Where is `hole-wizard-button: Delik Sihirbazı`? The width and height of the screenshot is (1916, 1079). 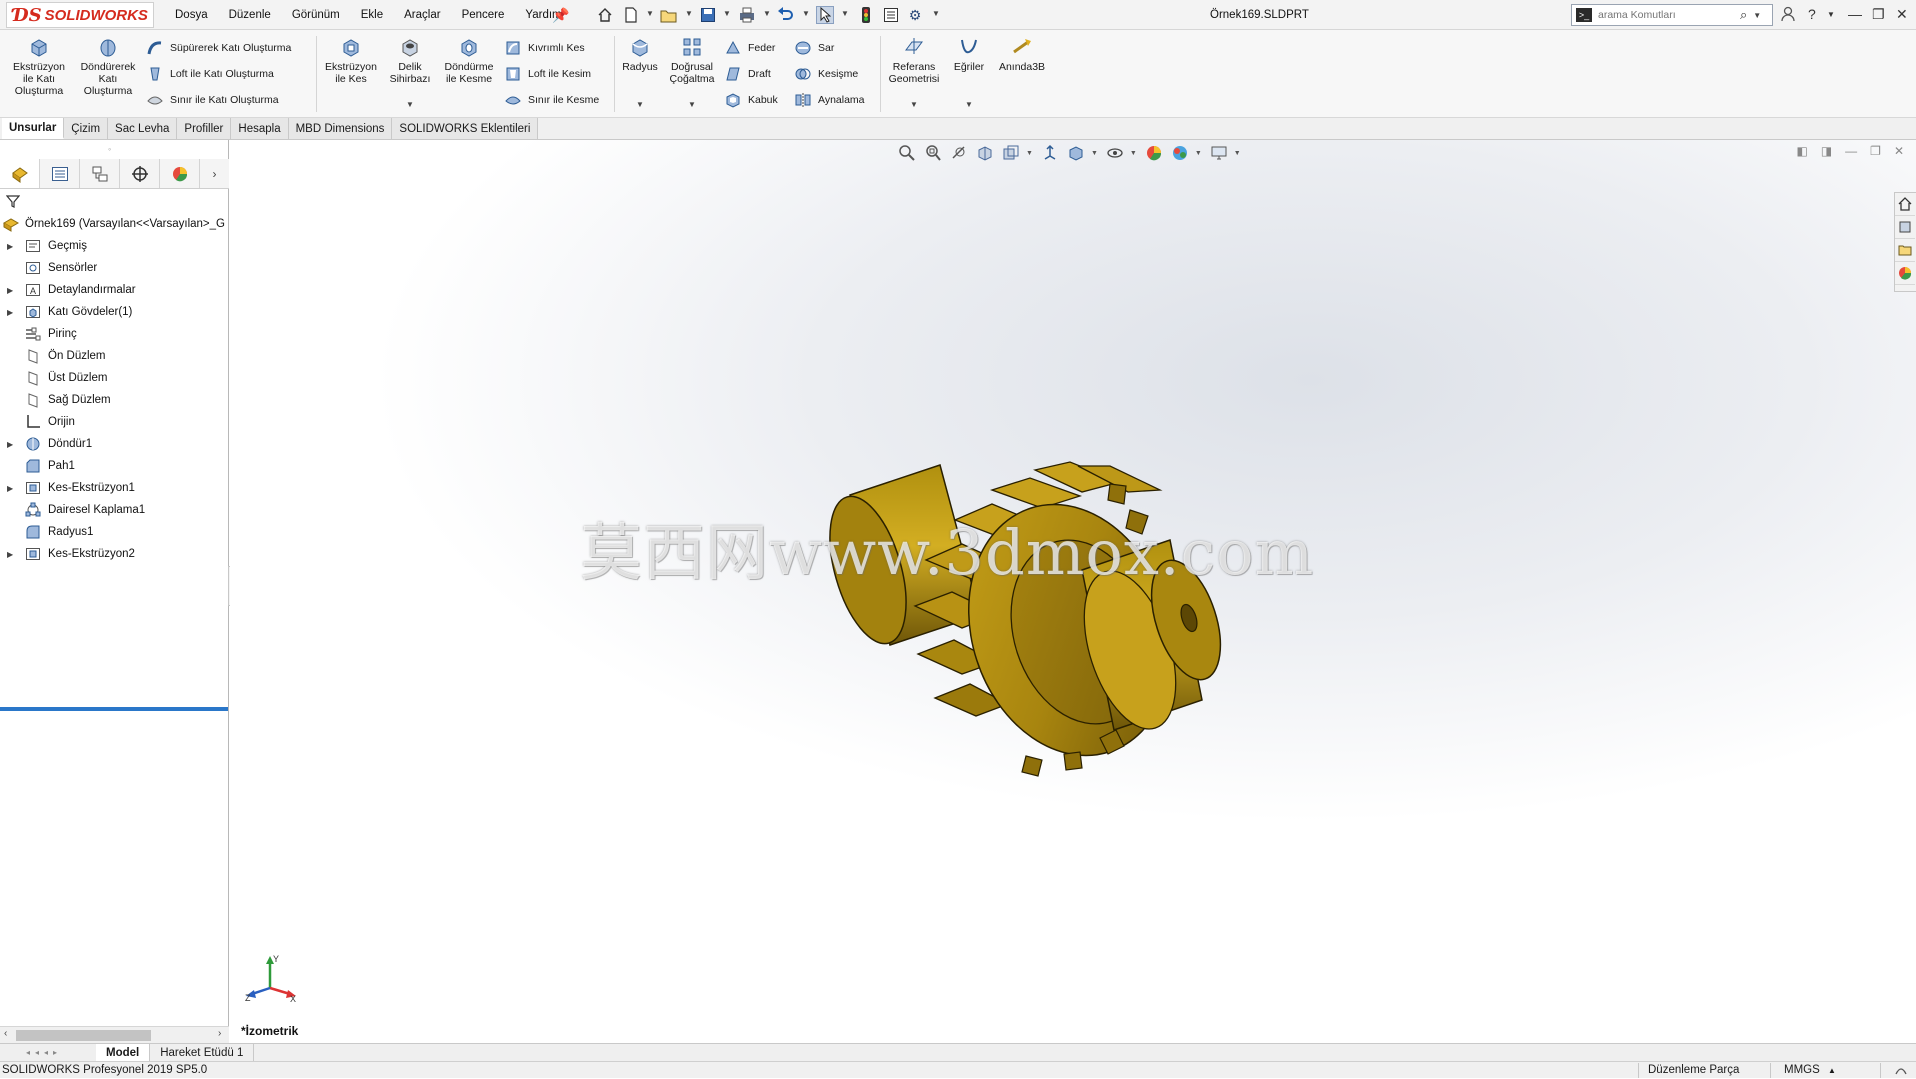 hole-wizard-button: Delik Sihirbazı is located at coordinates (410, 60).